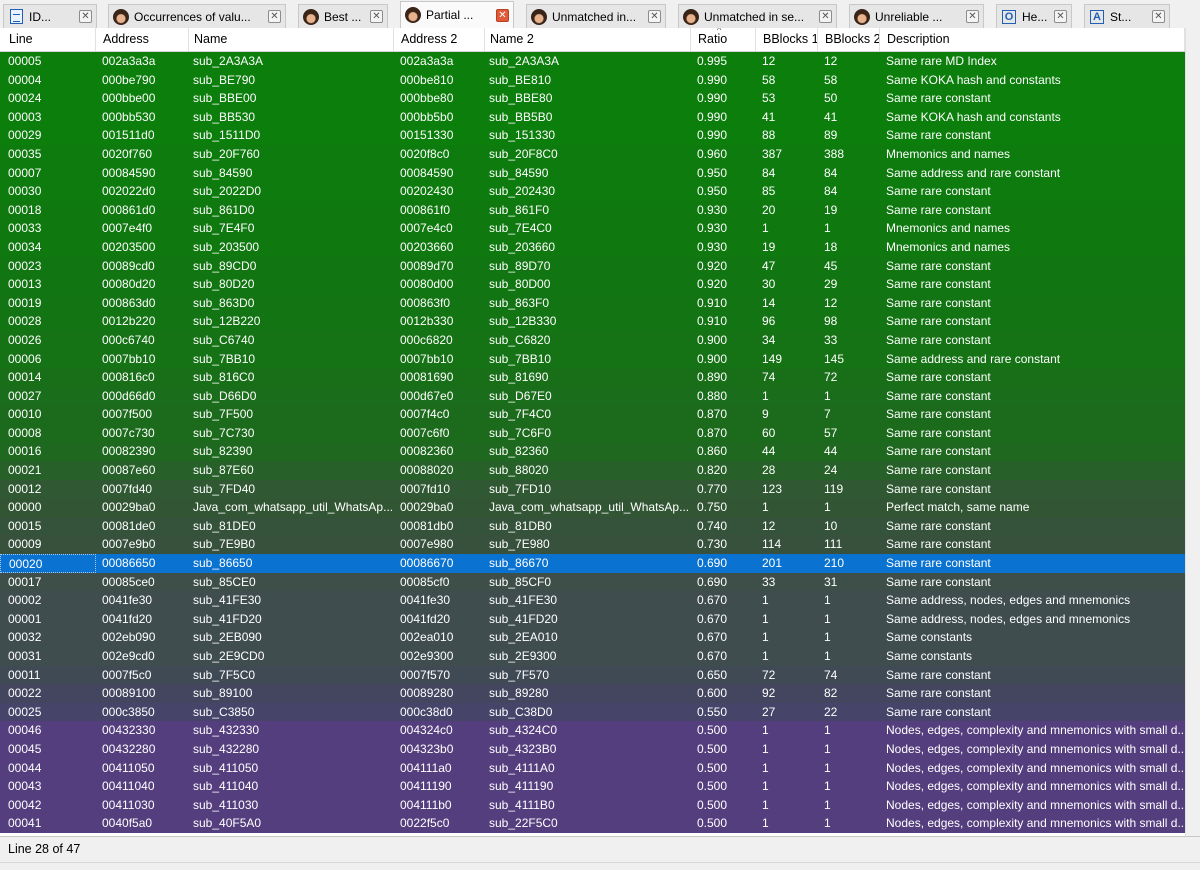  Describe the element at coordinates (427, 377) in the screenshot. I see `cell-address-2: 00081690` at that location.